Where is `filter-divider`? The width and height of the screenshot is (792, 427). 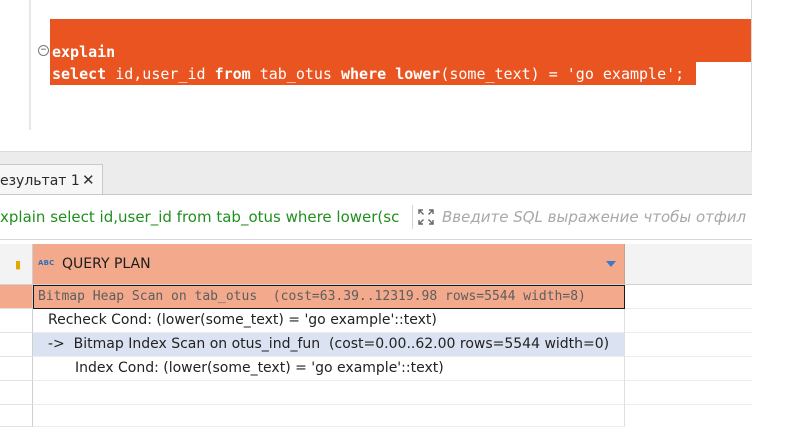 filter-divider is located at coordinates (412, 217).